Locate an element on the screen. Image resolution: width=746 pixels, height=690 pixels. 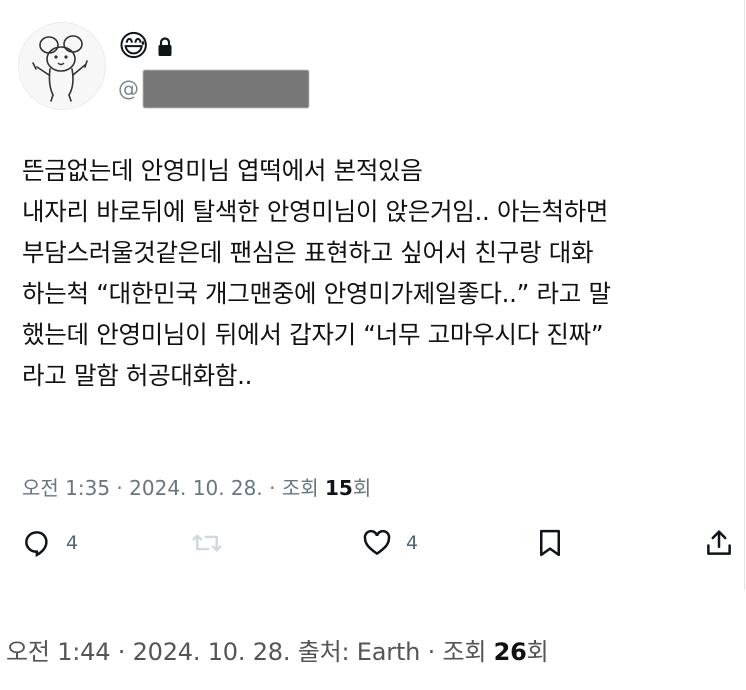
share-button is located at coordinates (719, 543).